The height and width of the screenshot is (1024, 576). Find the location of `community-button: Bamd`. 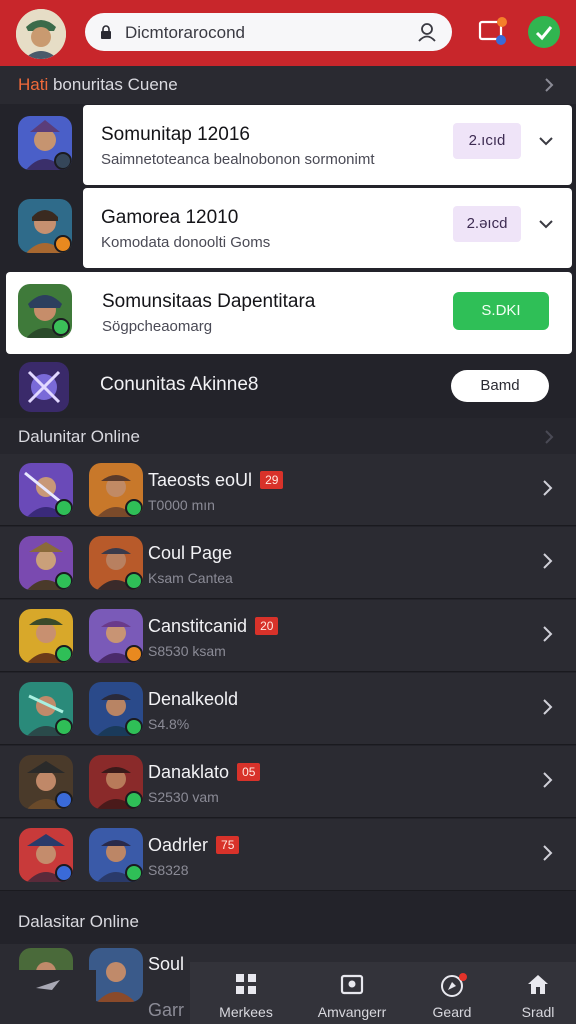

community-button: Bamd is located at coordinates (500, 386).